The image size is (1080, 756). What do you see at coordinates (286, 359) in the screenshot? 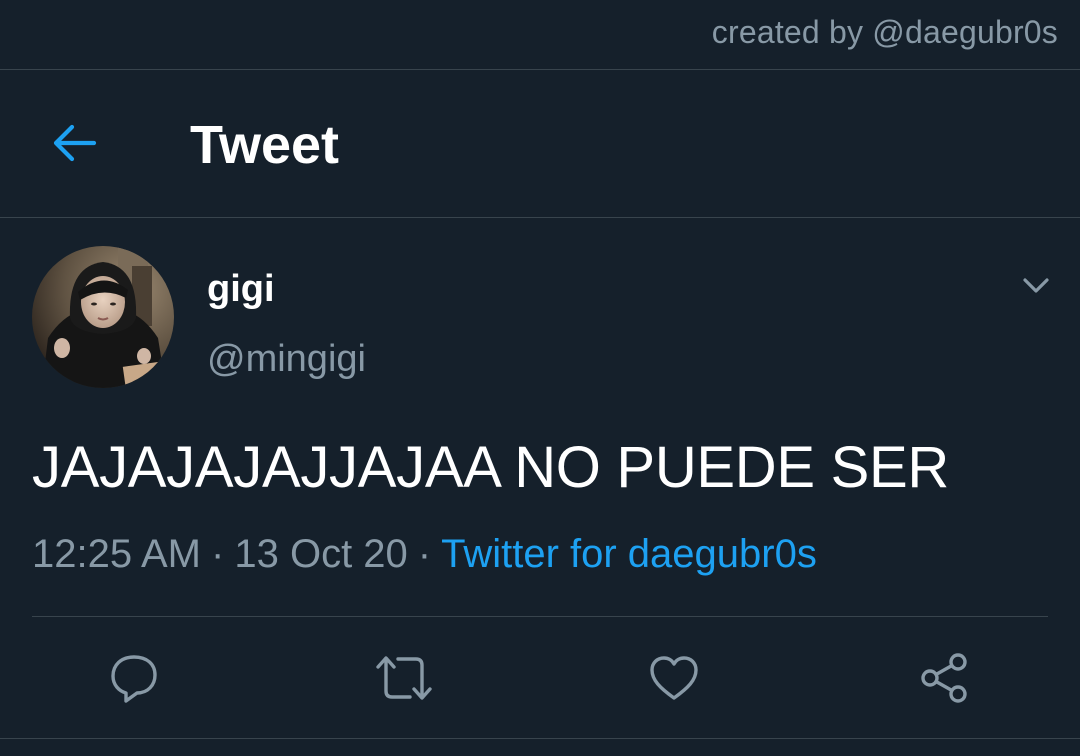
I see `user-handle: @mingigi` at bounding box center [286, 359].